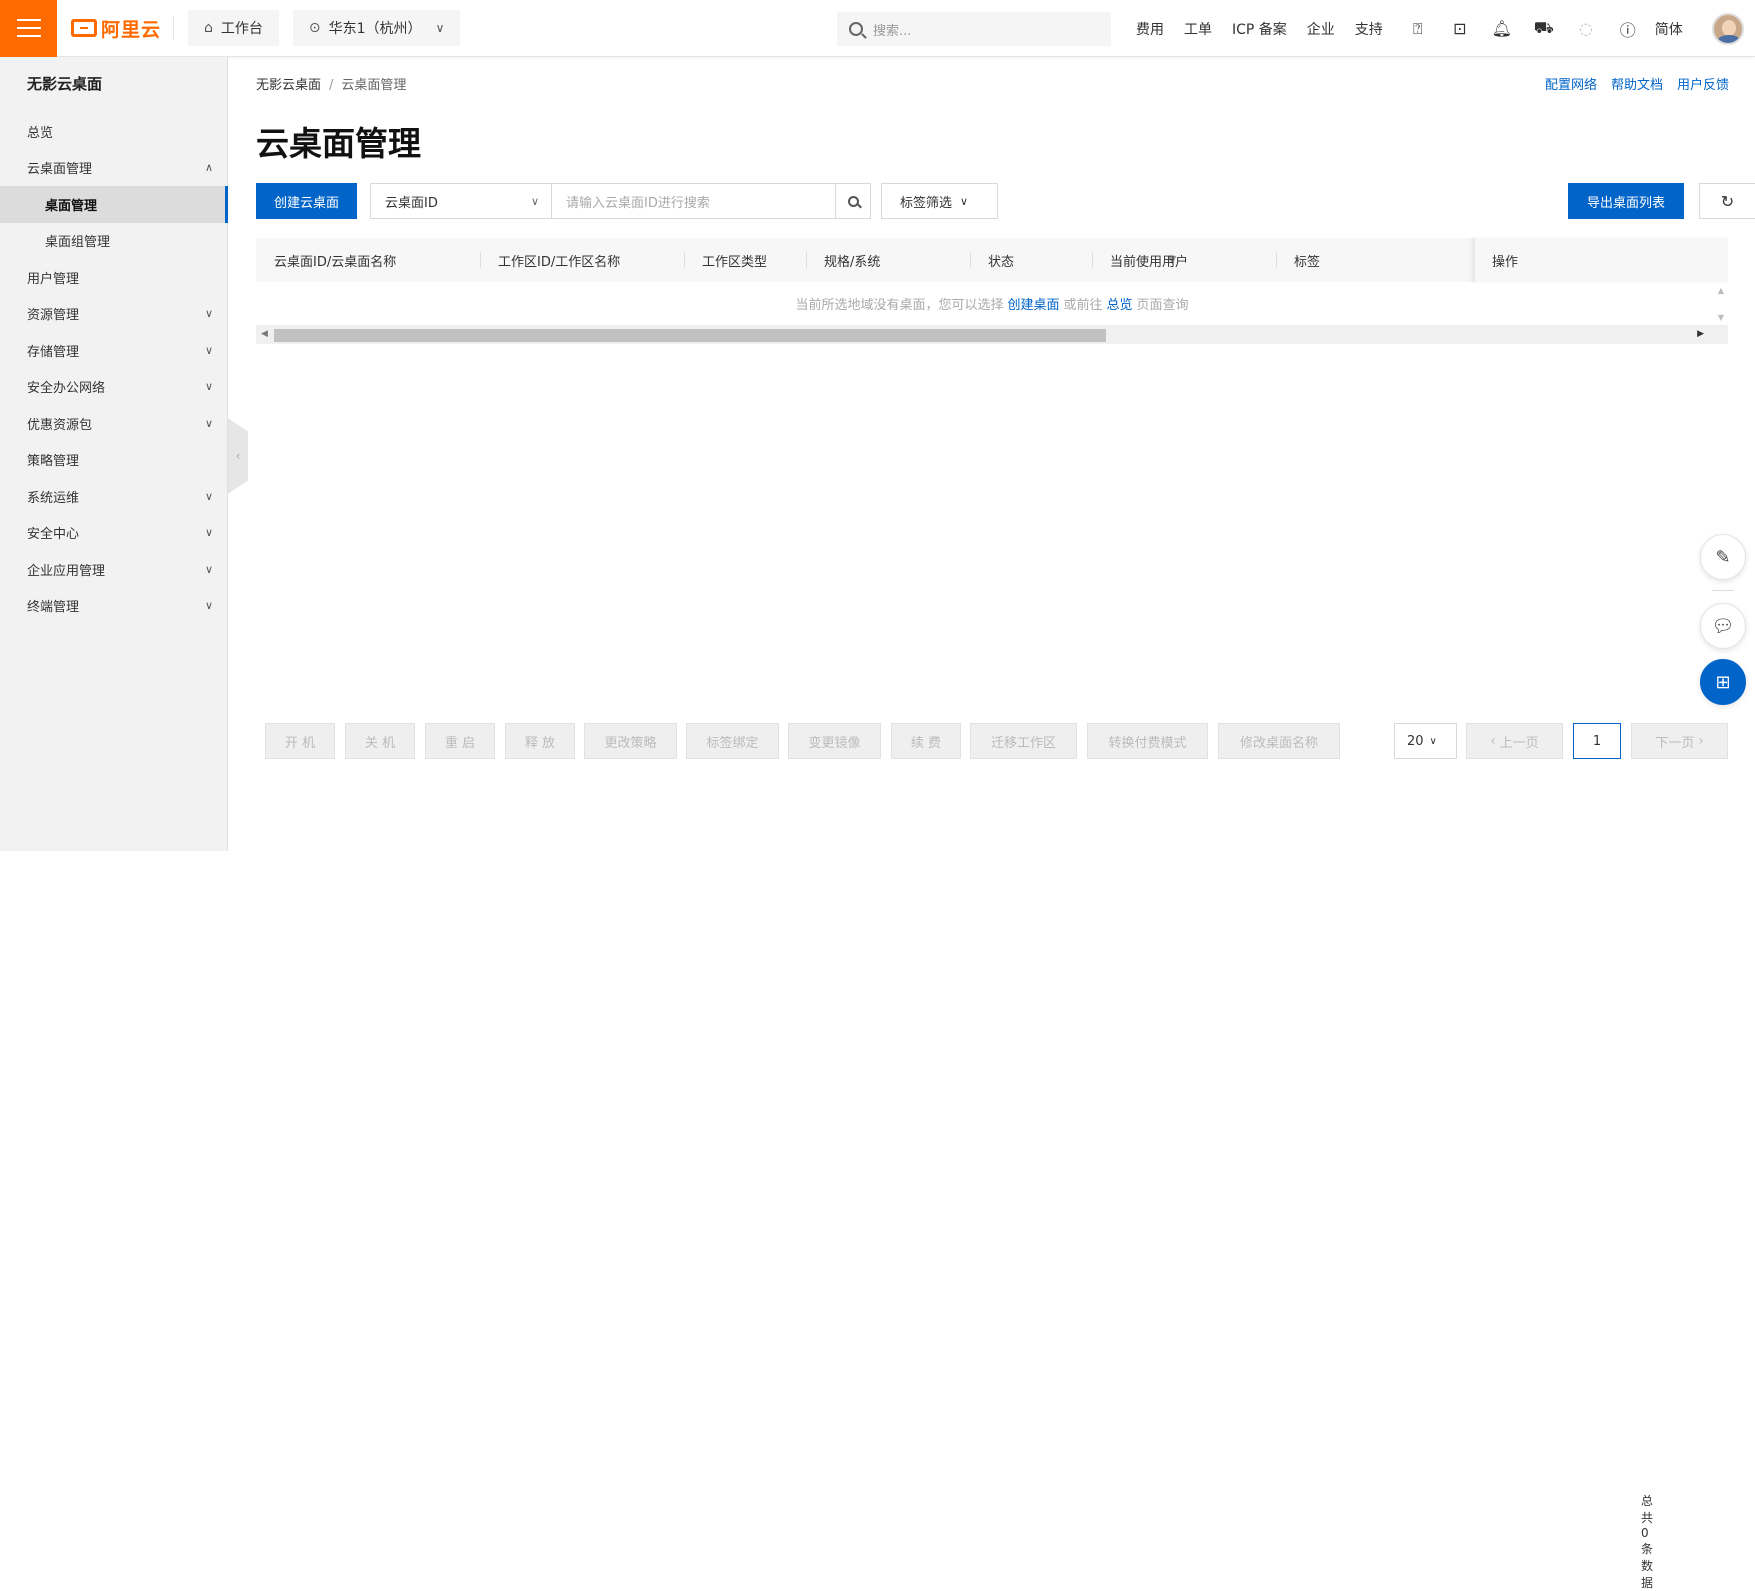 This screenshot has width=1755, height=1591. Describe the element at coordinates (1425, 741) in the screenshot. I see `page-size-select: 20 ∨` at that location.